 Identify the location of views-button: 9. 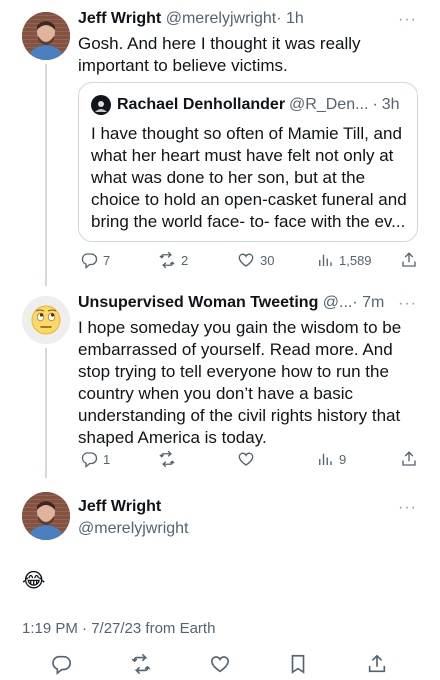
(331, 459).